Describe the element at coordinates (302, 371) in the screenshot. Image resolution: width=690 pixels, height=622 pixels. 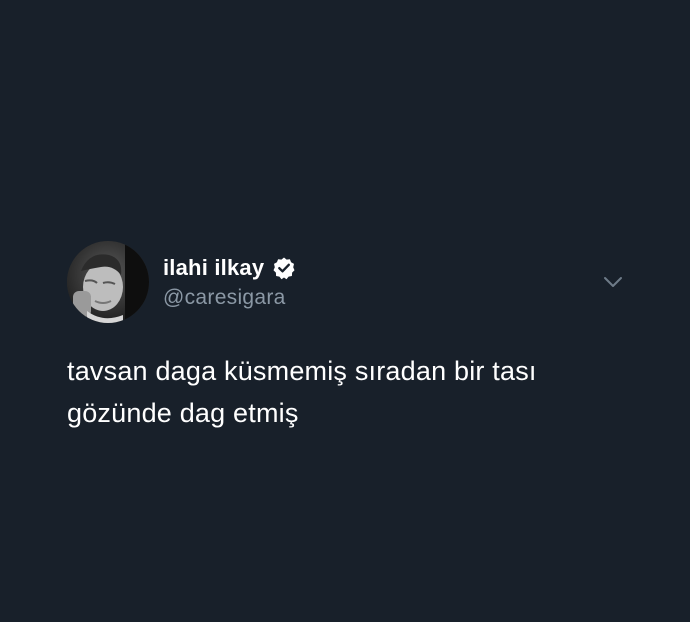
I see `tweet-text-line: tavsan daga küsmemiş sıradan bir tası` at that location.